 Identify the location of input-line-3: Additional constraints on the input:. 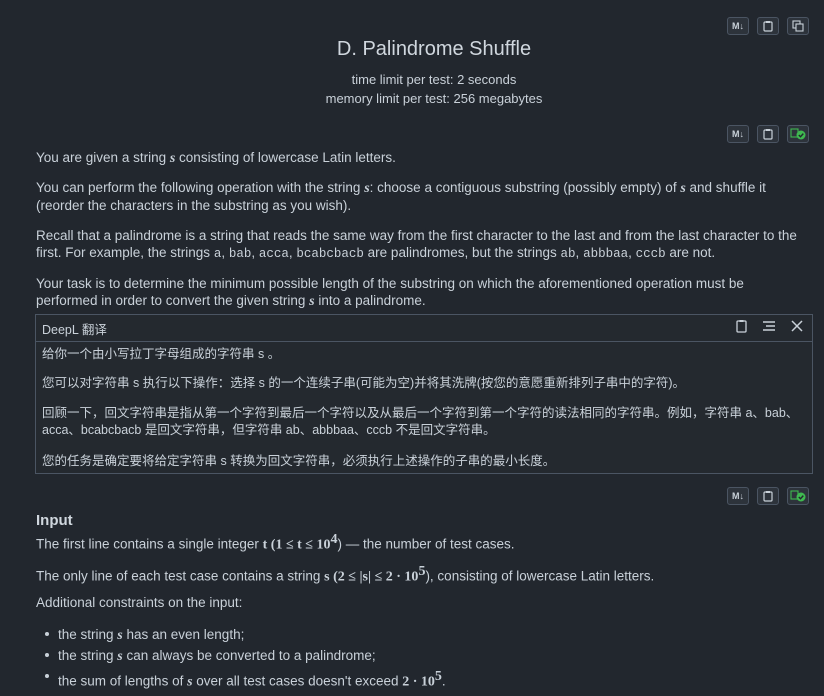
(139, 602).